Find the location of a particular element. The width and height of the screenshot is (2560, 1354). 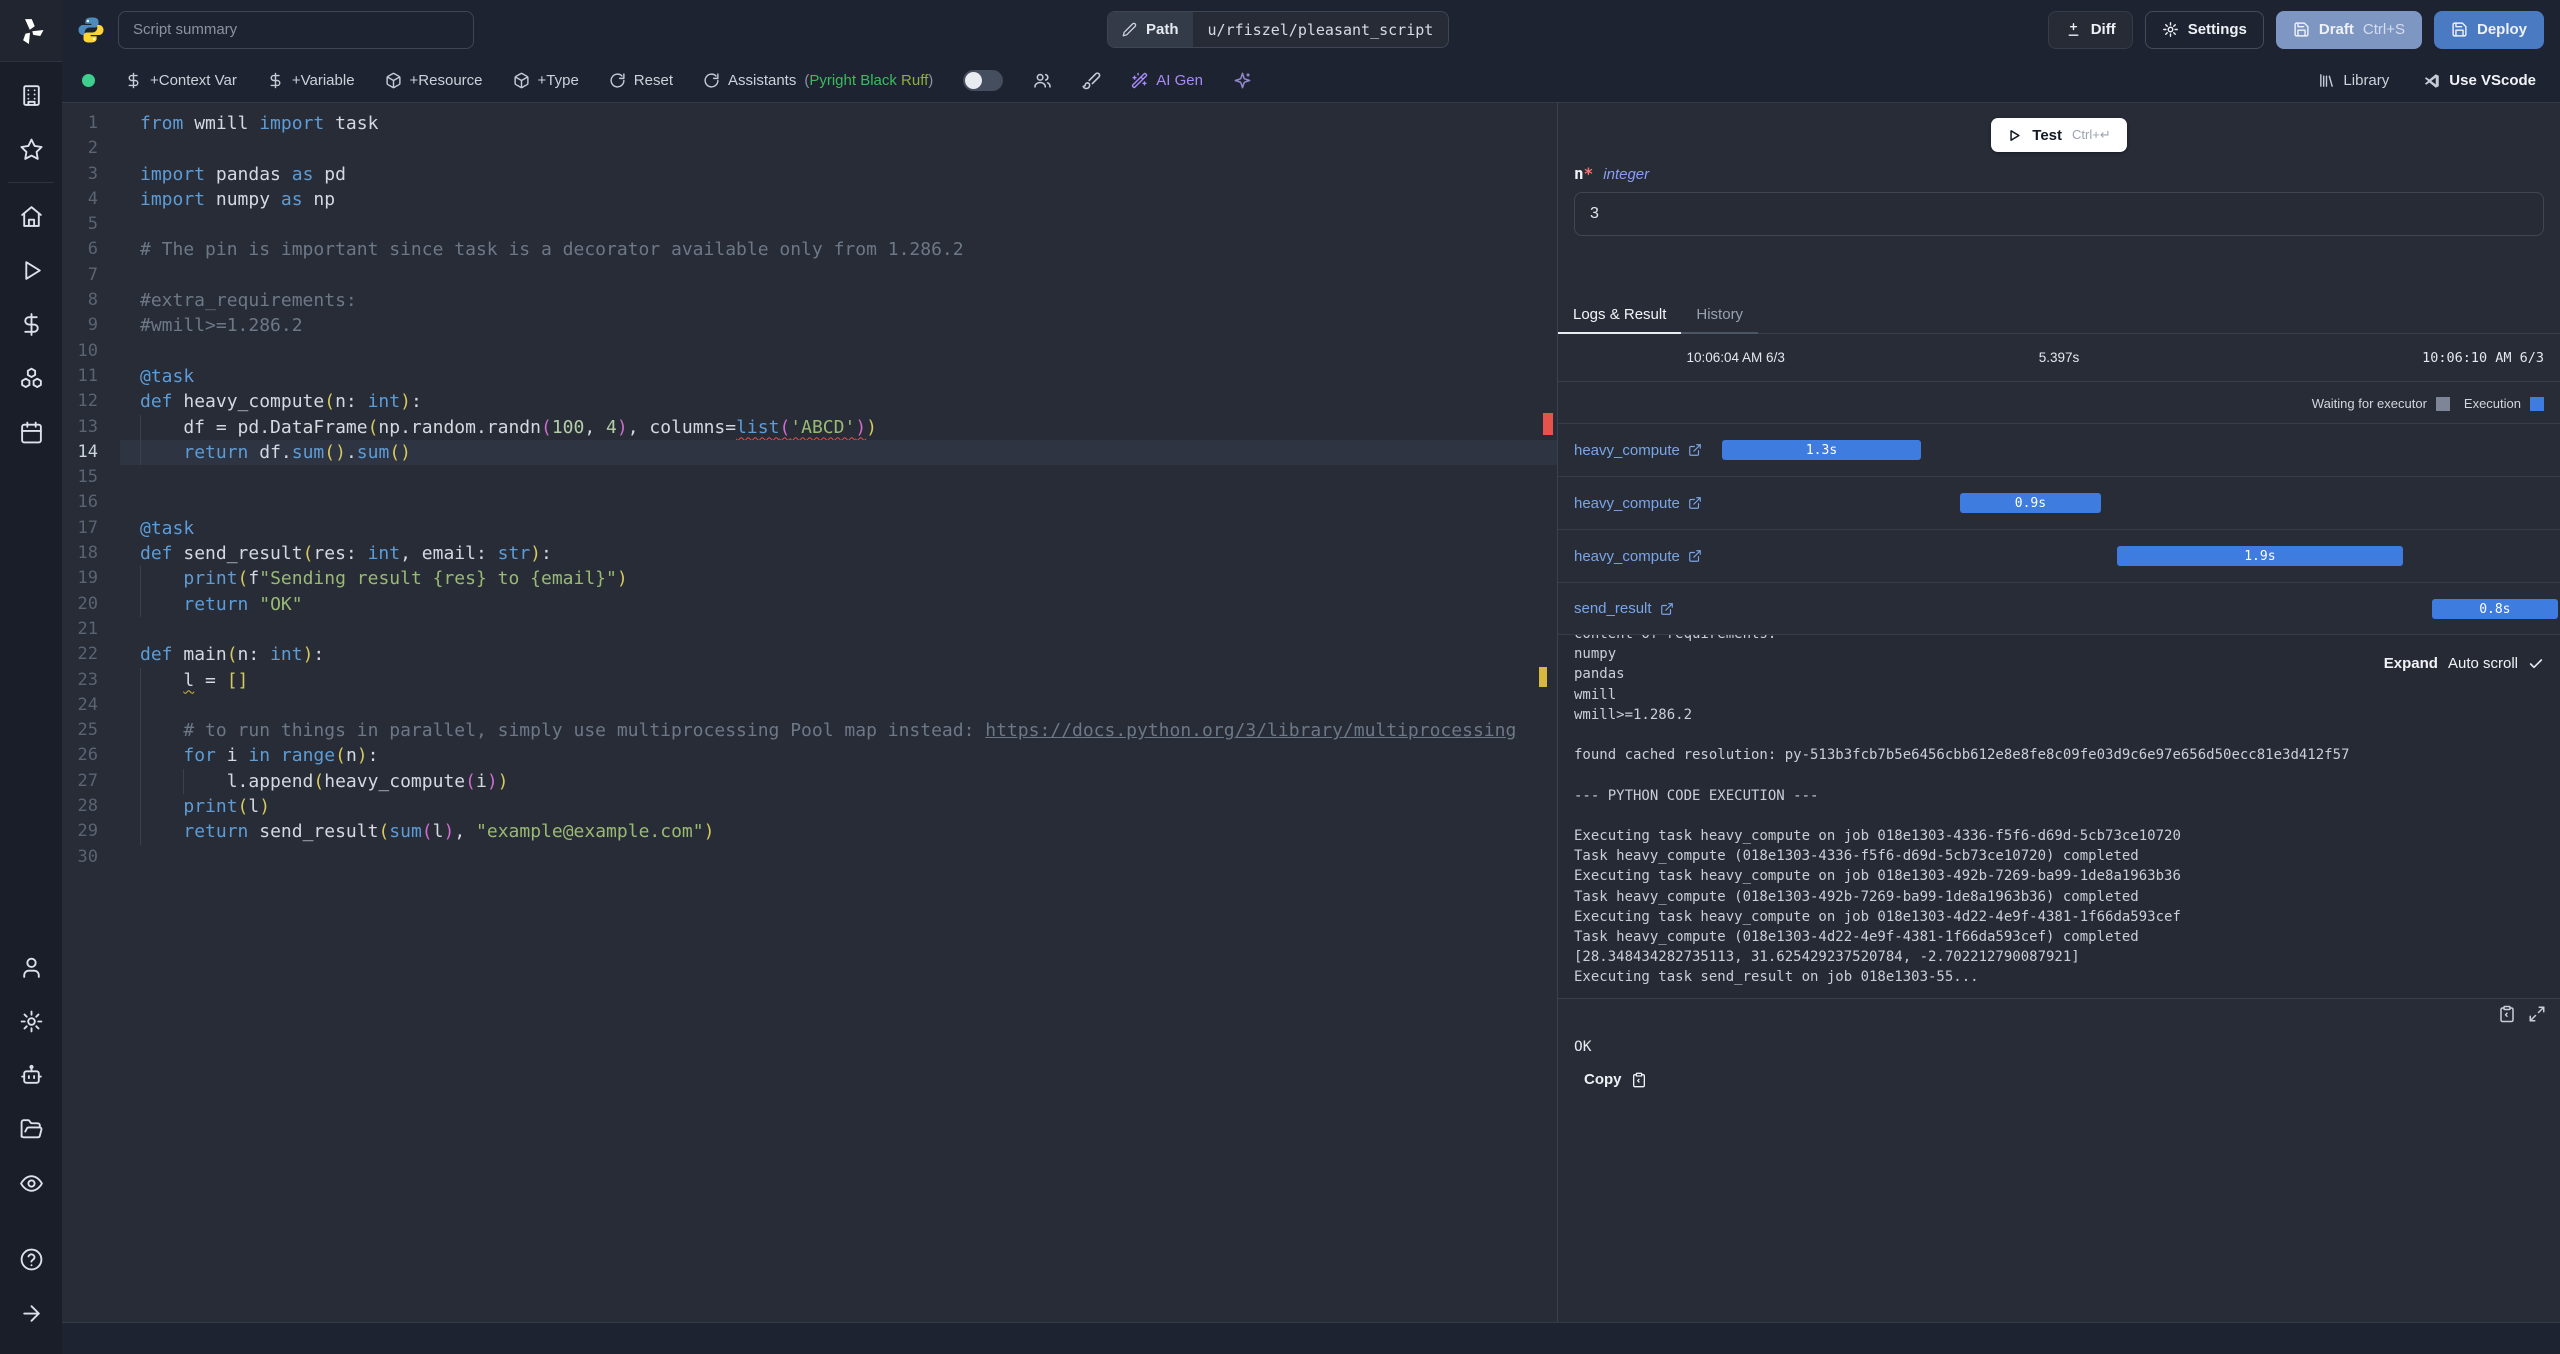

script-summary-input is located at coordinates (296, 29).